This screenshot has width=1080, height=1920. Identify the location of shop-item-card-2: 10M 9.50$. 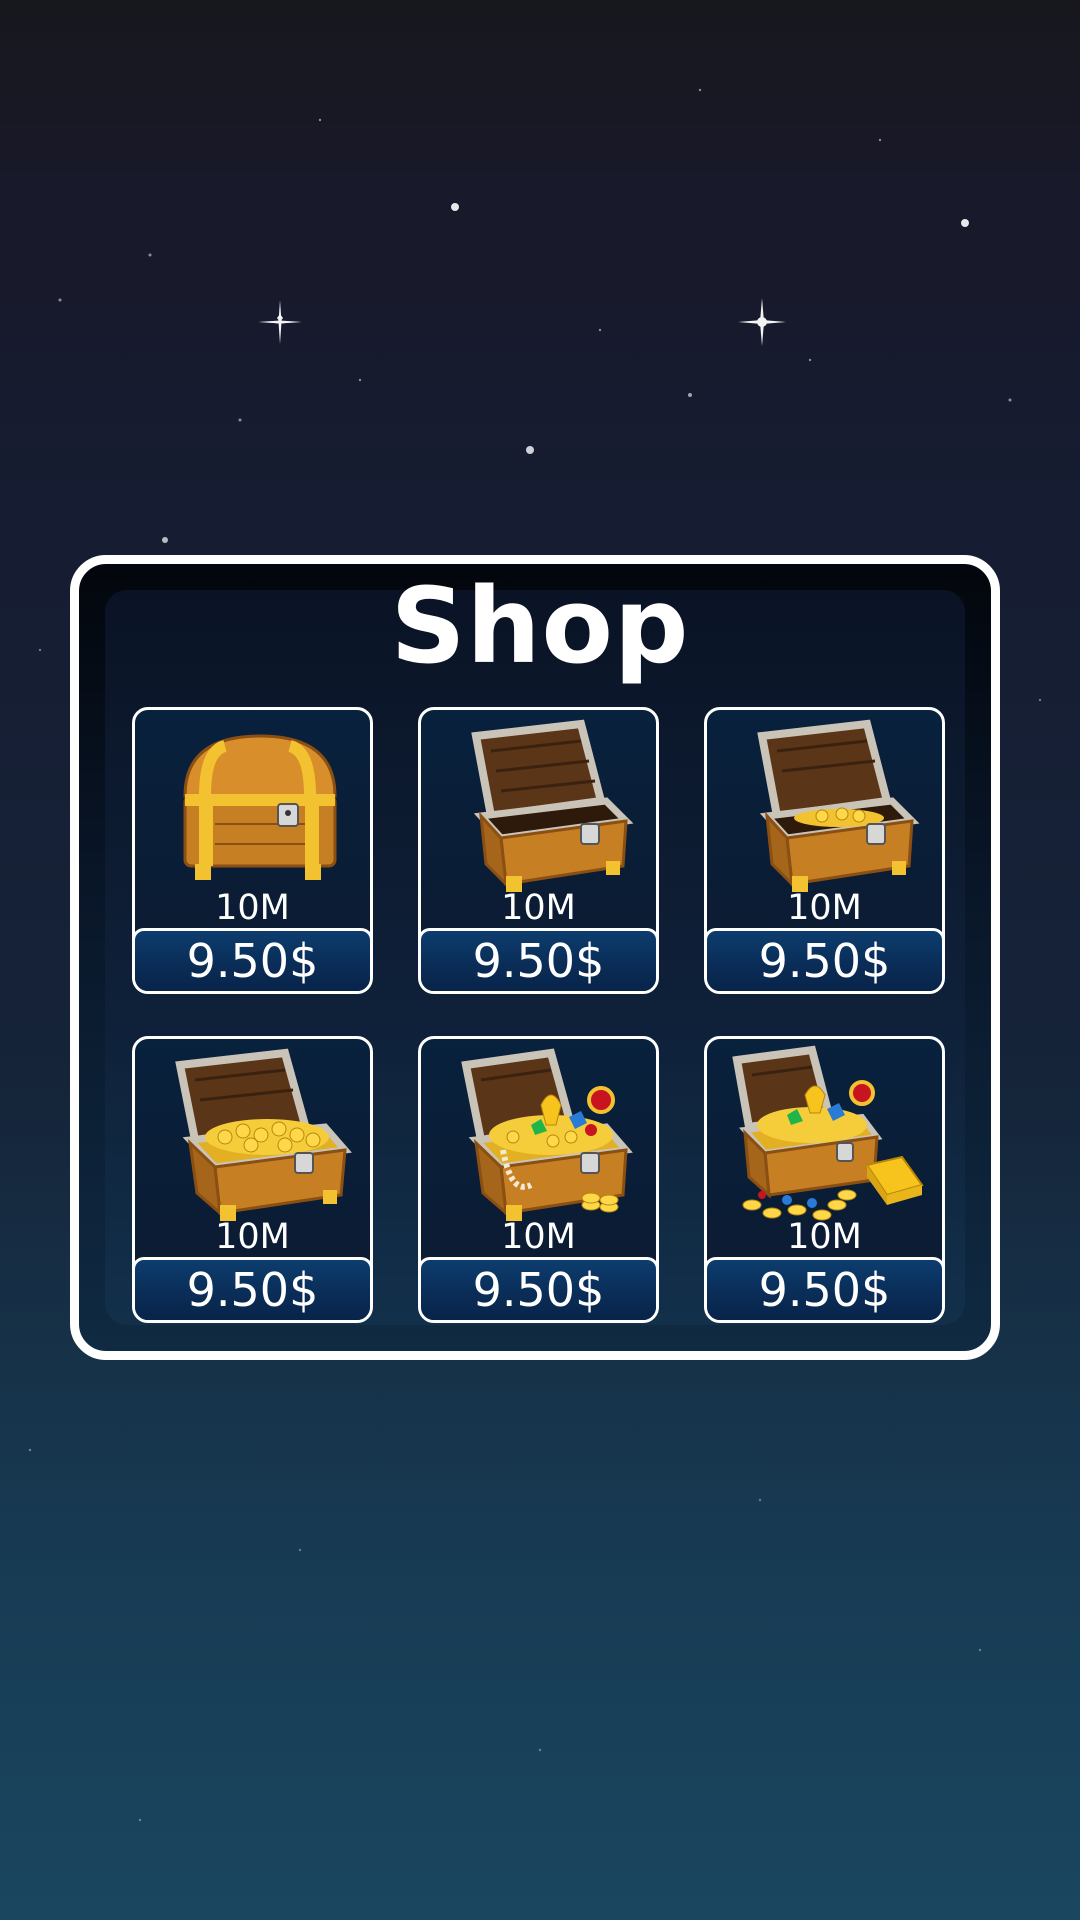
(538, 850).